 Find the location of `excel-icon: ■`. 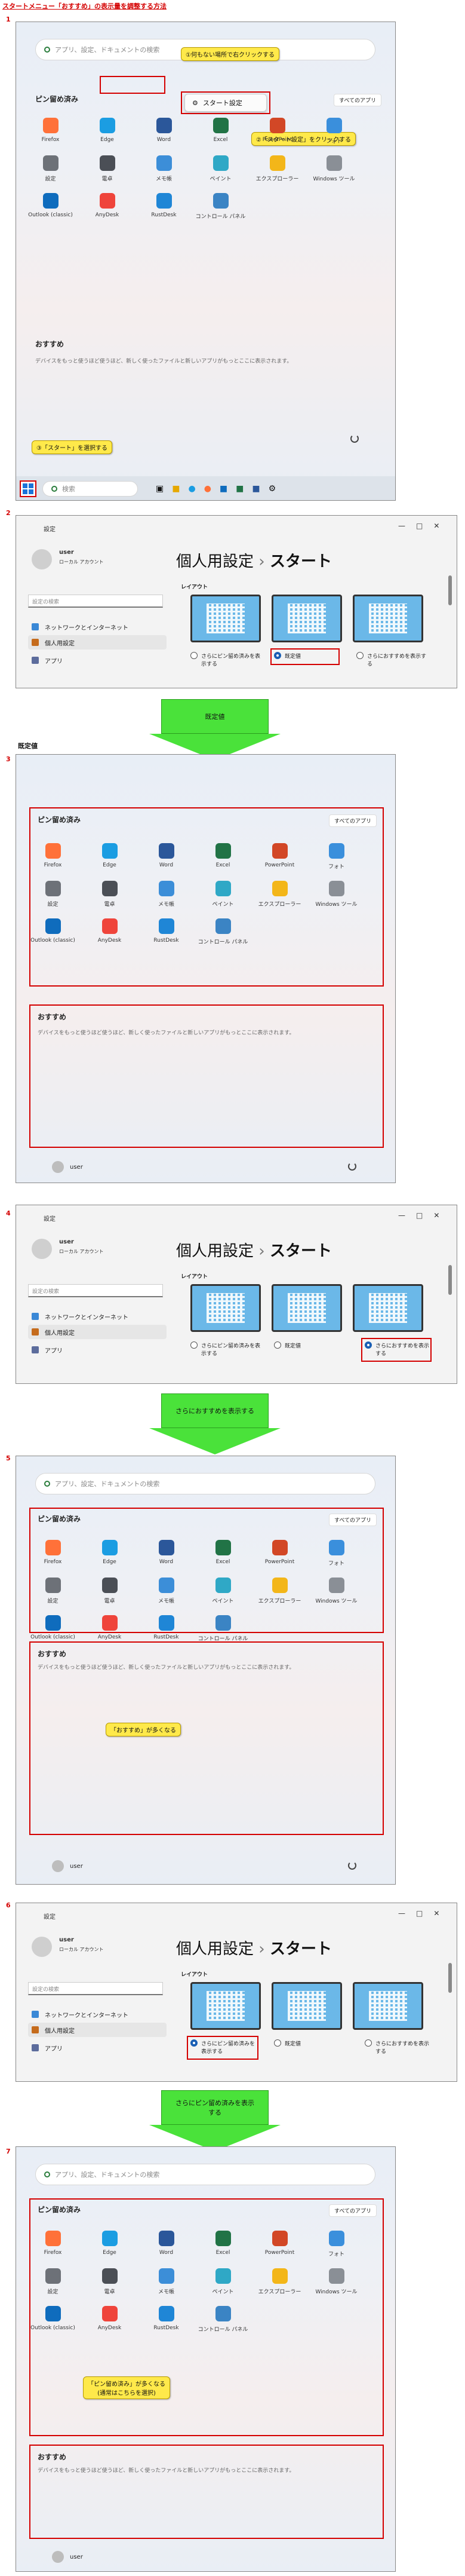

excel-icon: ■ is located at coordinates (240, 489).